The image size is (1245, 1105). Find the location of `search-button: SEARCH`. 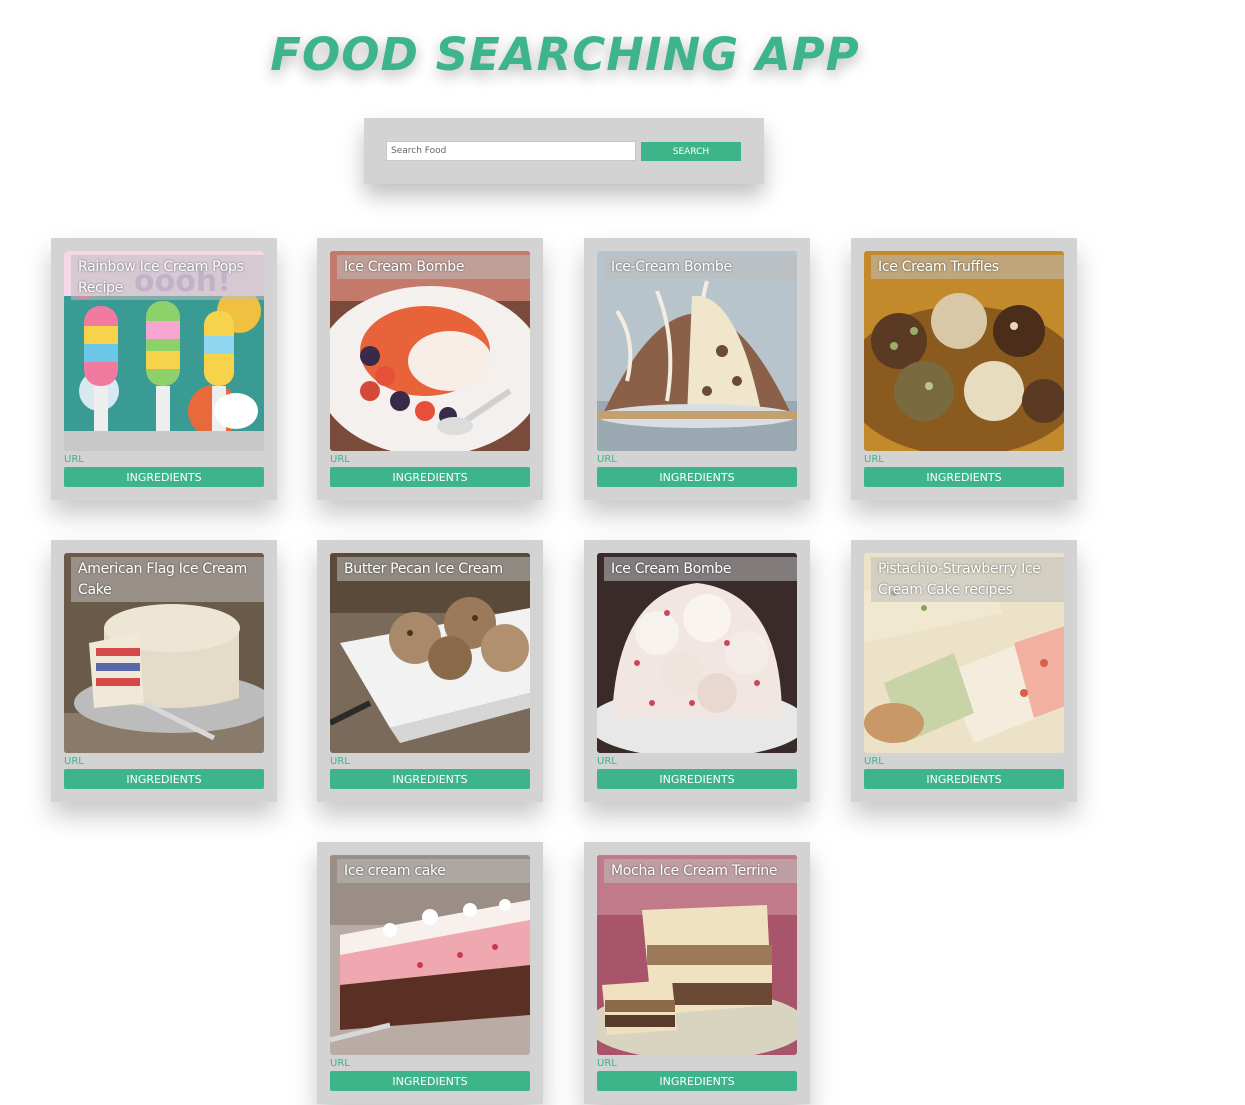

search-button: SEARCH is located at coordinates (691, 151).